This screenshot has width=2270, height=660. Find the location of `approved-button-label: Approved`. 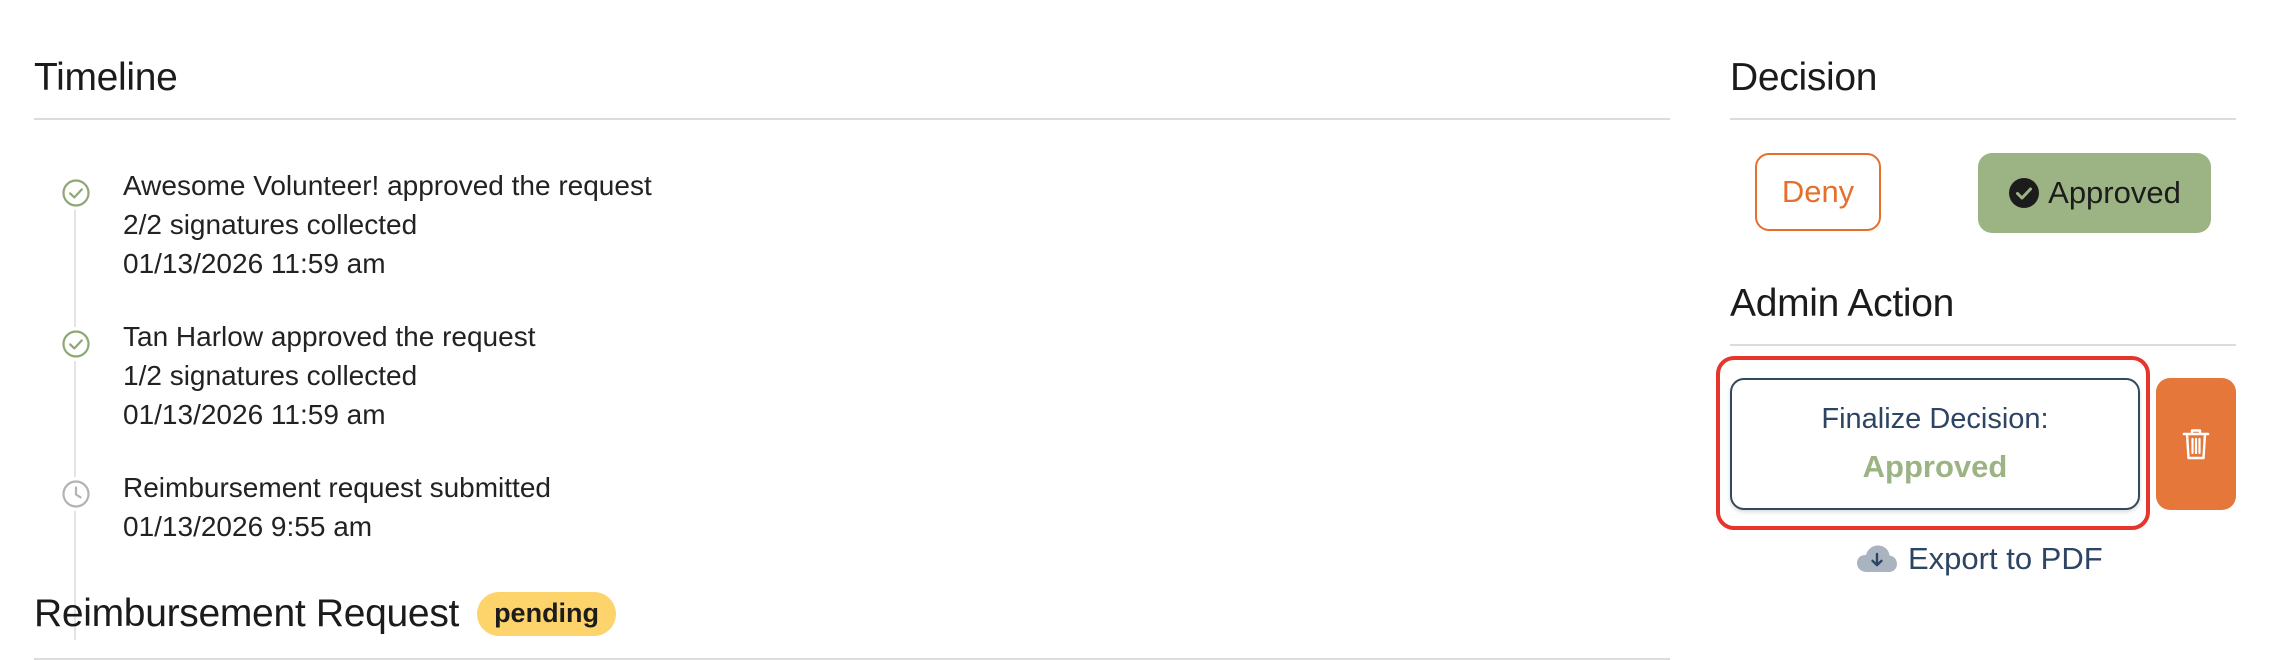

approved-button-label: Approved is located at coordinates (2114, 192).